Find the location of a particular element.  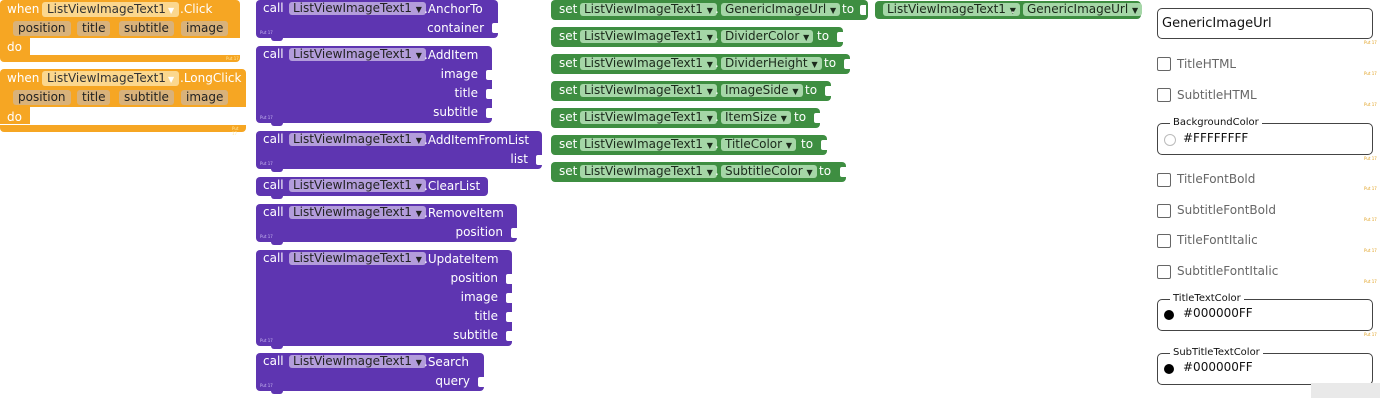

background-color-value: #FFFFFFFF is located at coordinates (1216, 138).